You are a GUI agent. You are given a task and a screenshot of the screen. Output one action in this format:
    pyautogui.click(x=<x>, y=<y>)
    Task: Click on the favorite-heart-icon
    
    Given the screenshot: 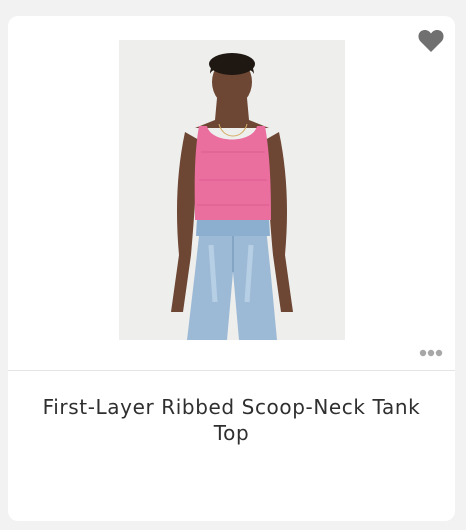 What is the action you would take?
    pyautogui.click(x=431, y=41)
    